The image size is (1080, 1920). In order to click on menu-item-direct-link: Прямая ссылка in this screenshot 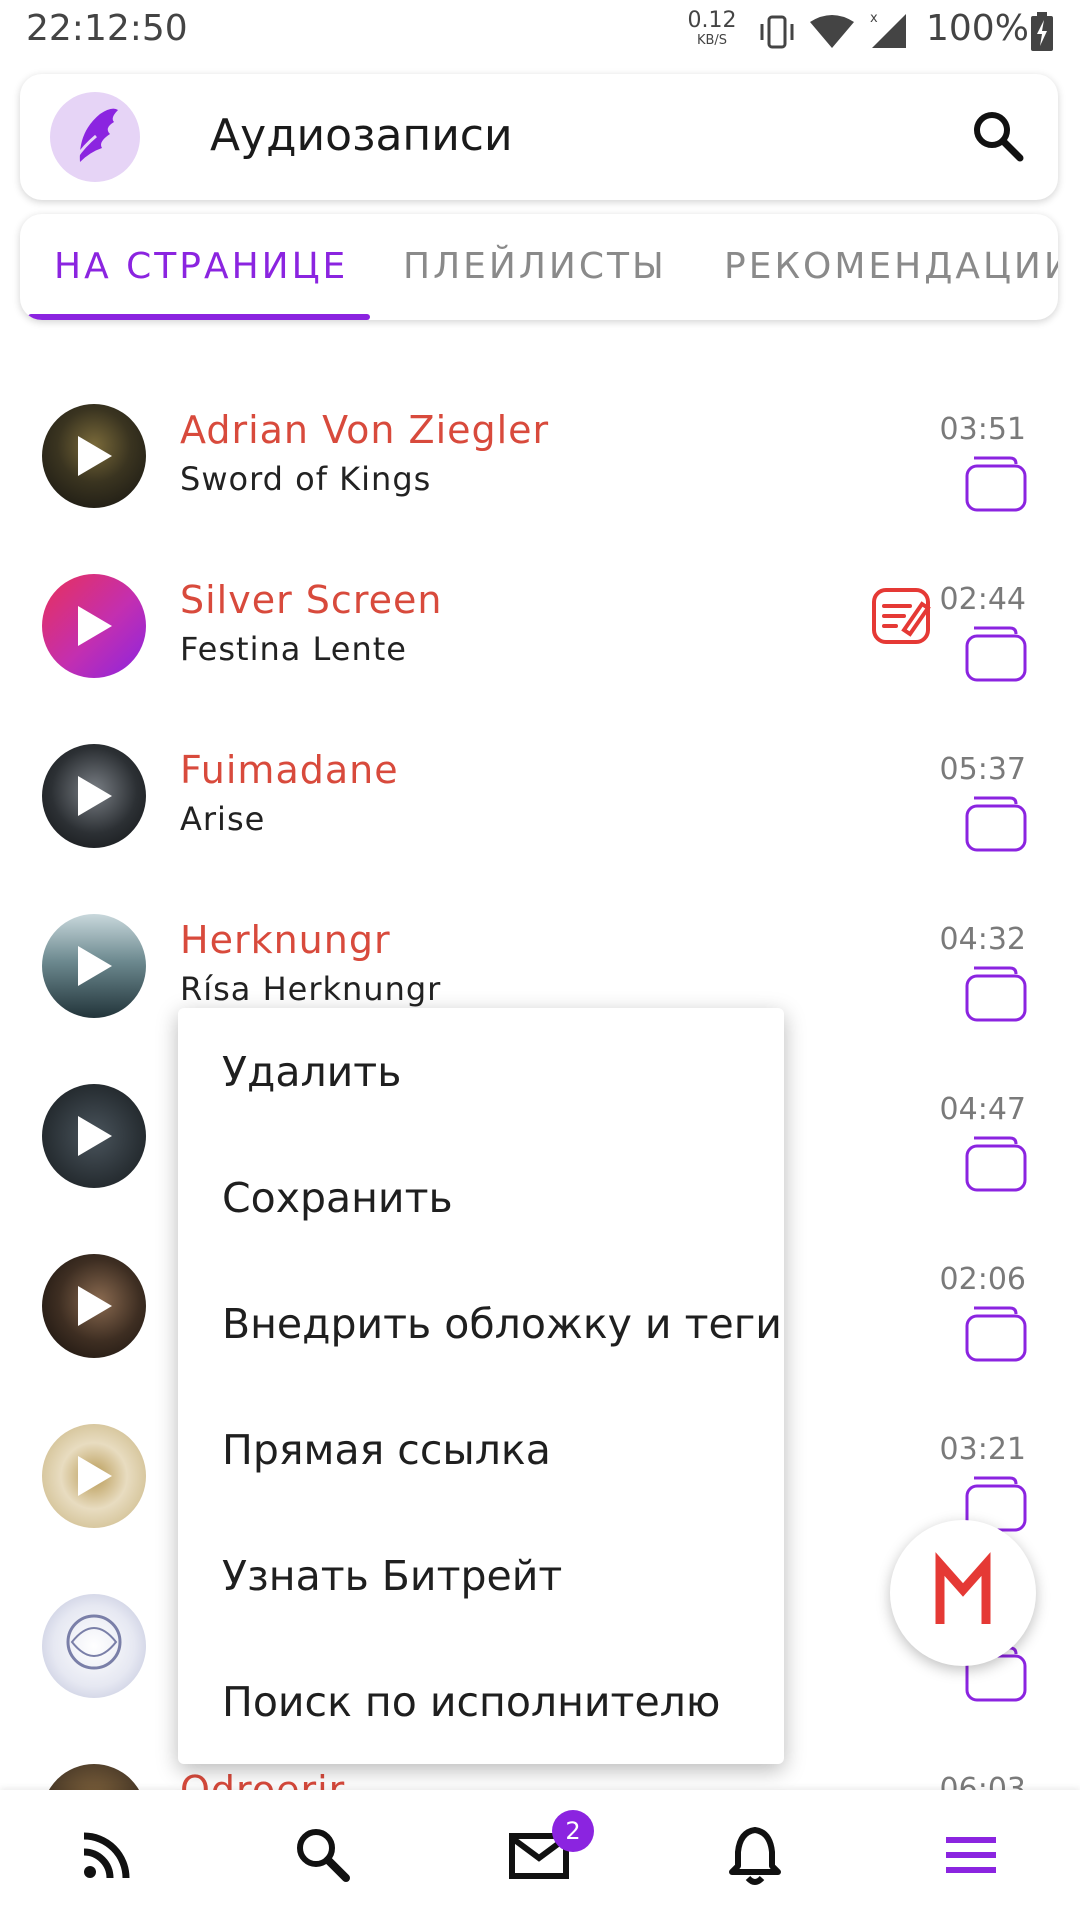, I will do `click(386, 1450)`.